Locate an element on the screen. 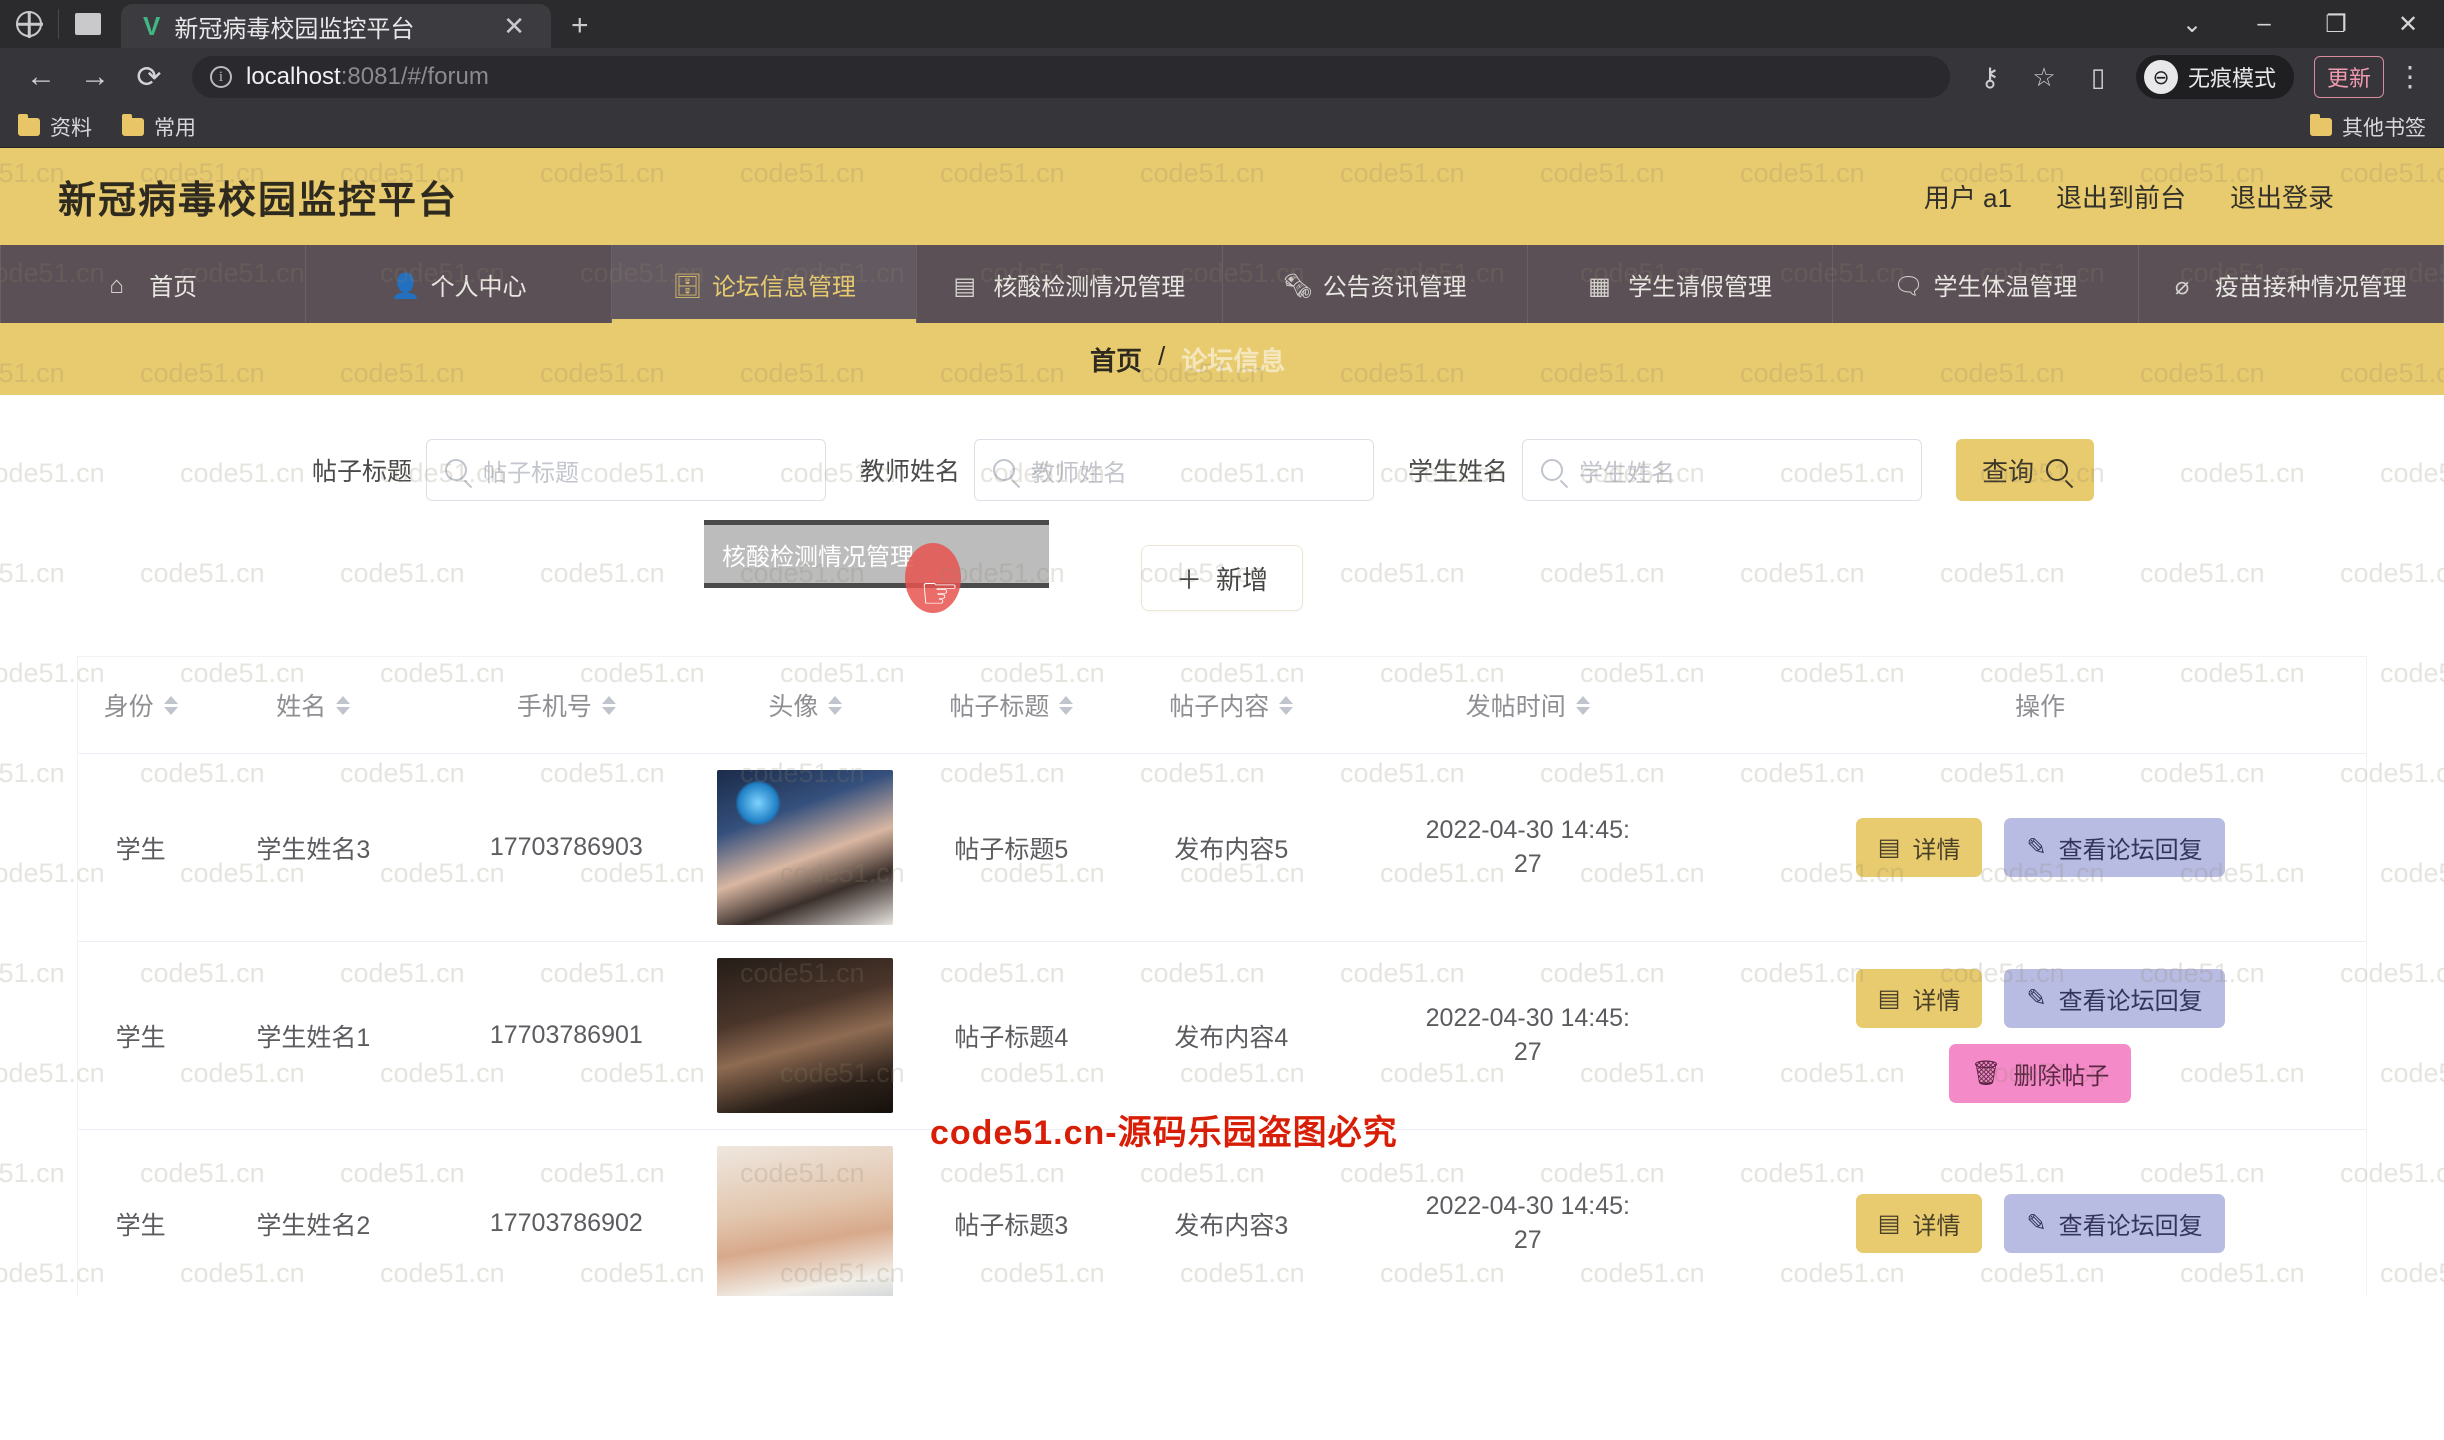  search-field-label: 学生姓名 is located at coordinates (1458, 472).